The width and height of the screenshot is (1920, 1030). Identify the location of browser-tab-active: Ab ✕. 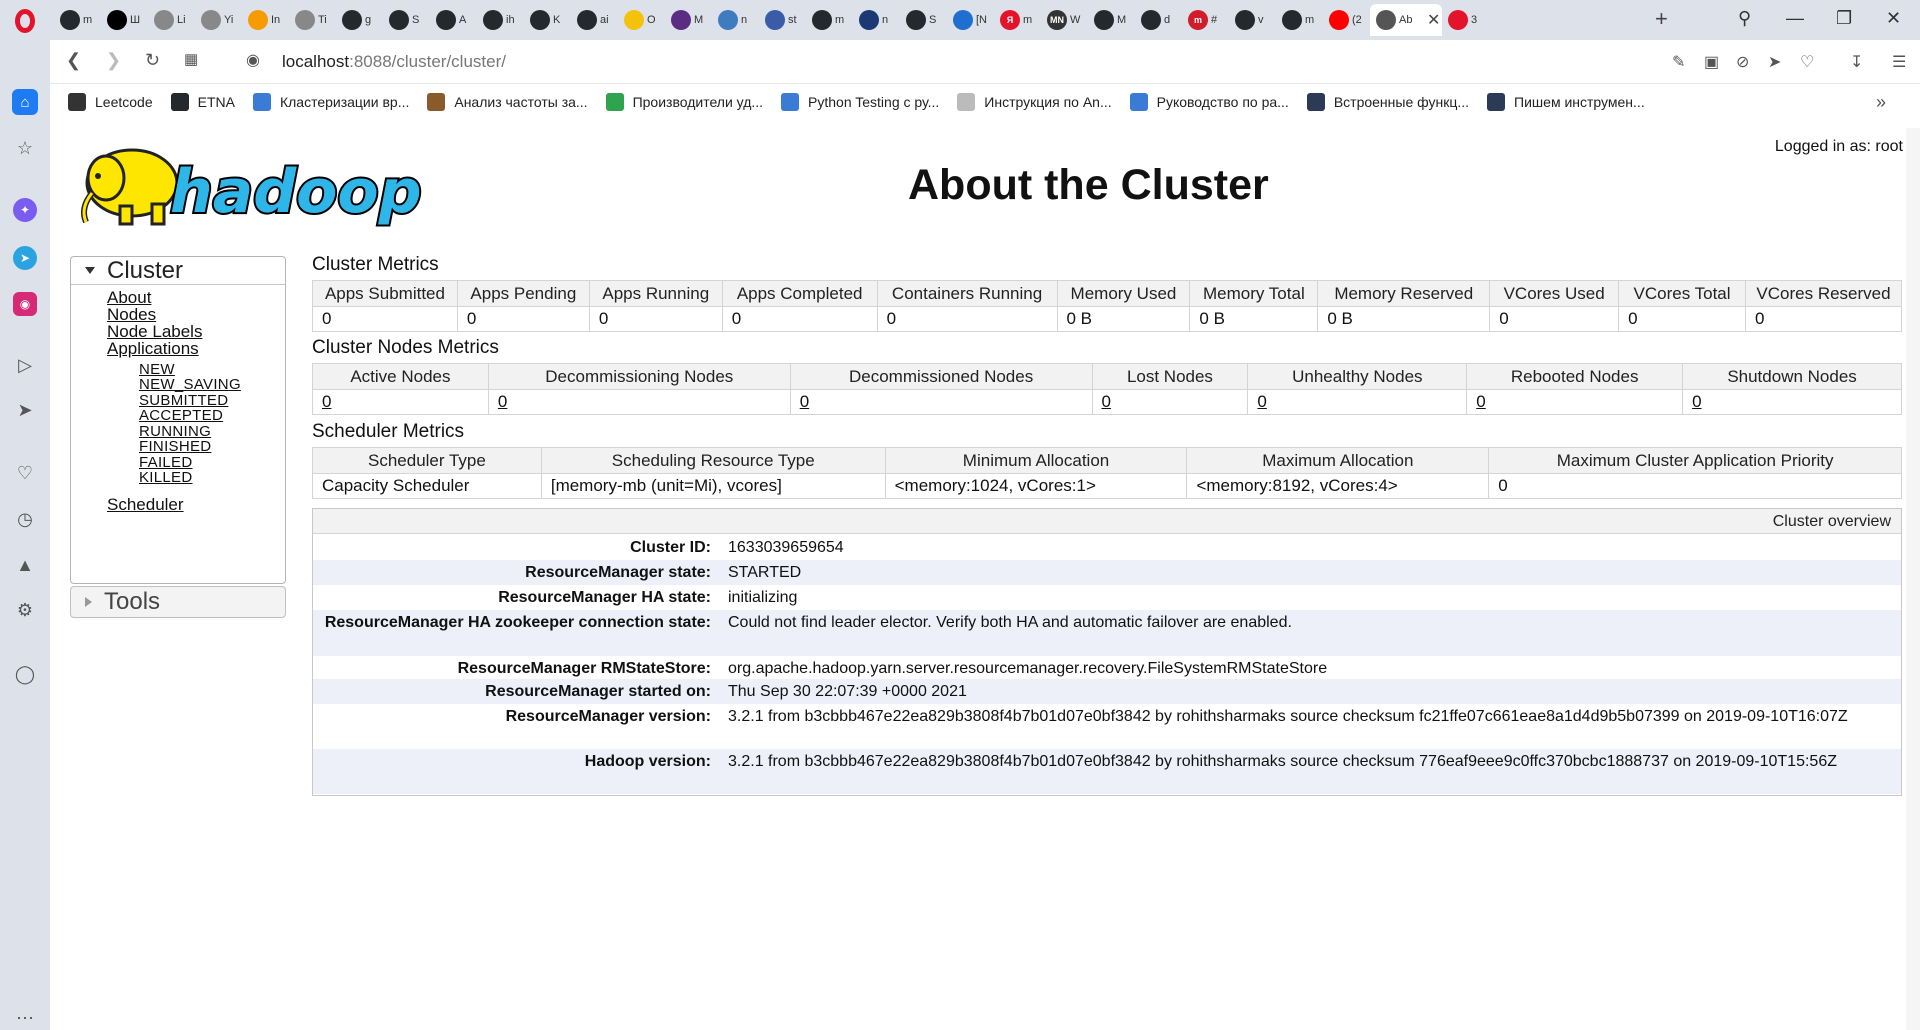
(1406, 20).